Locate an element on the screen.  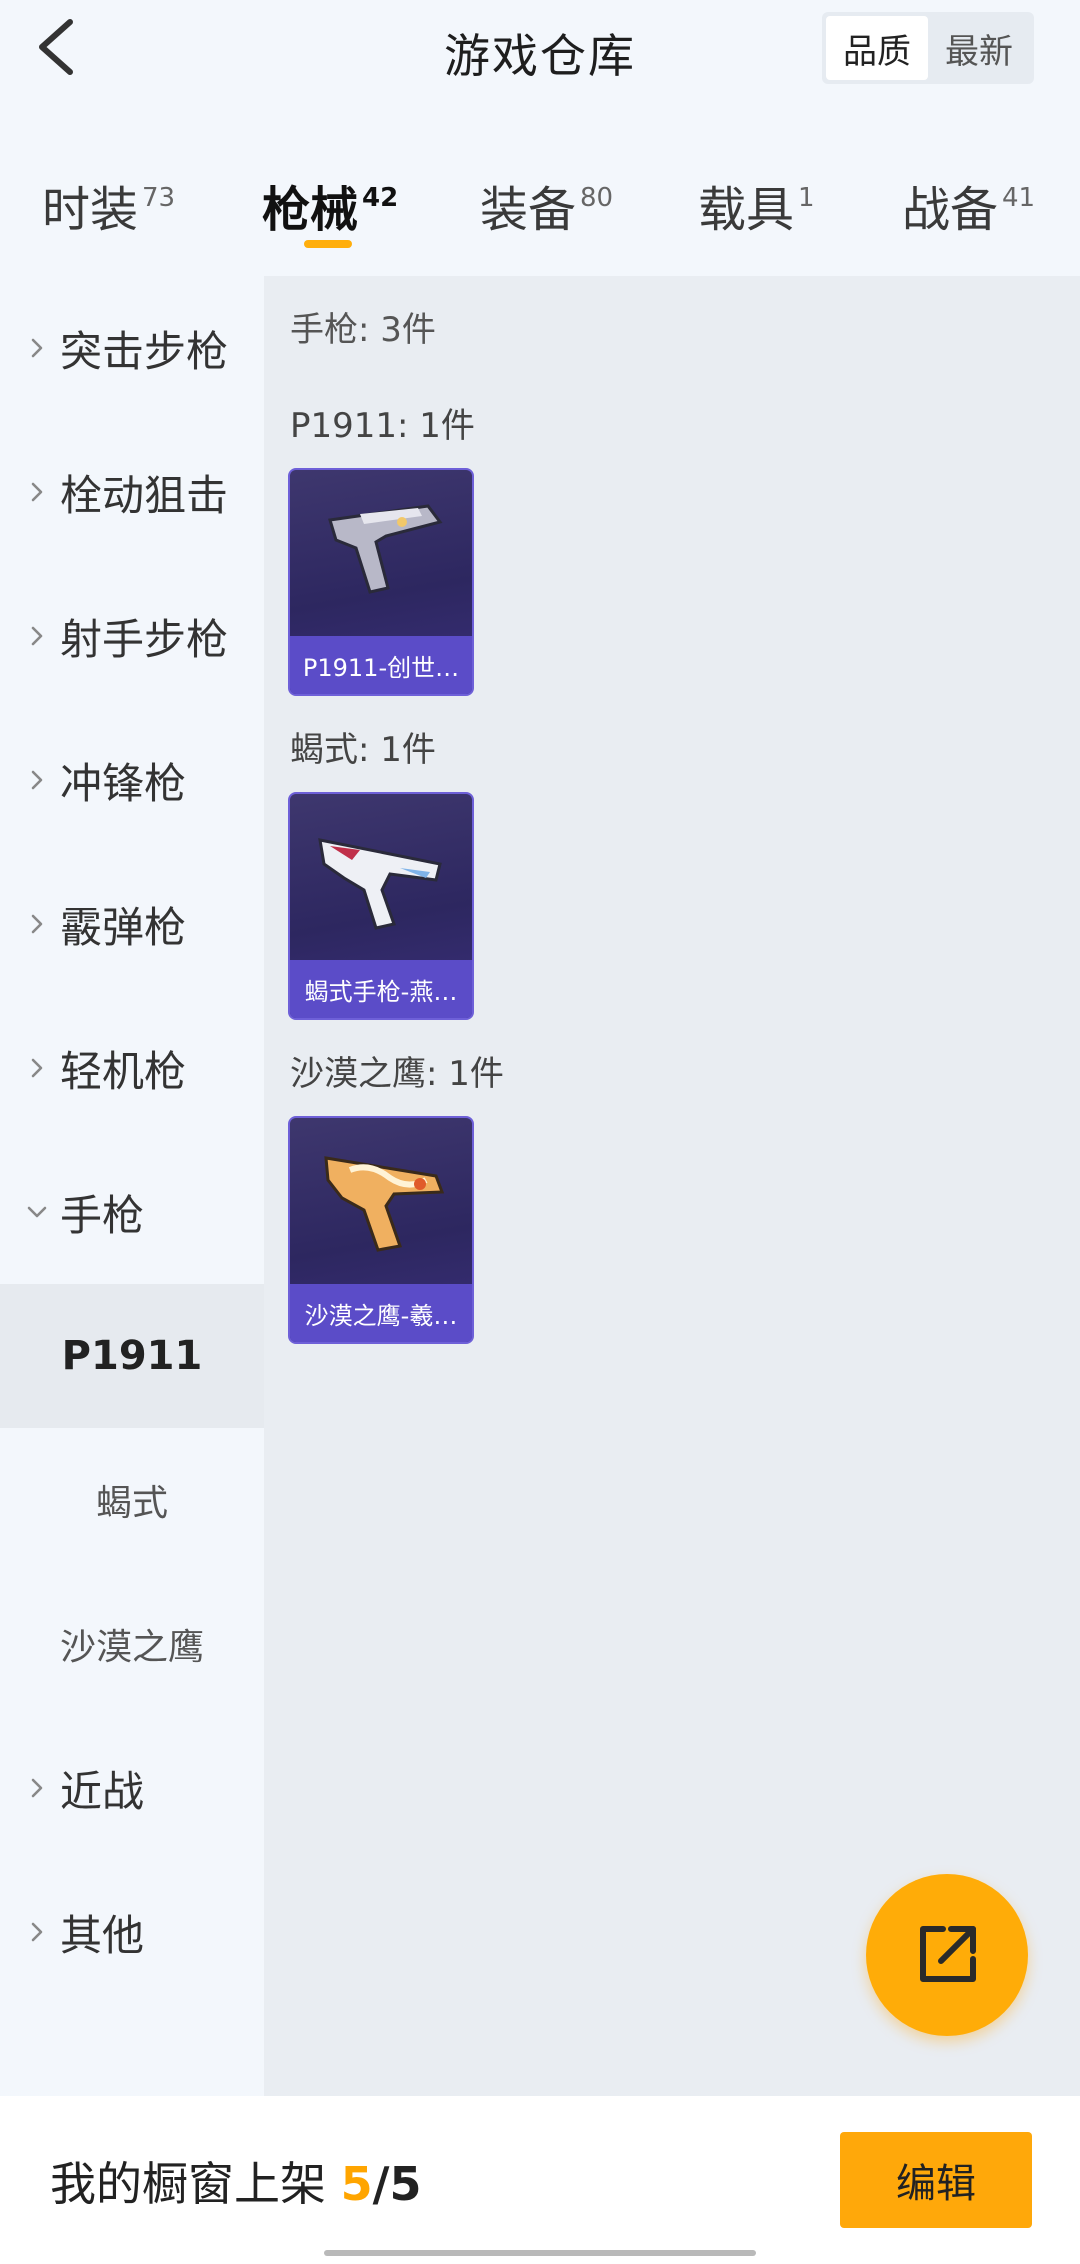
group-title: 沙漠之鹰: 1件 is located at coordinates (397, 1074).